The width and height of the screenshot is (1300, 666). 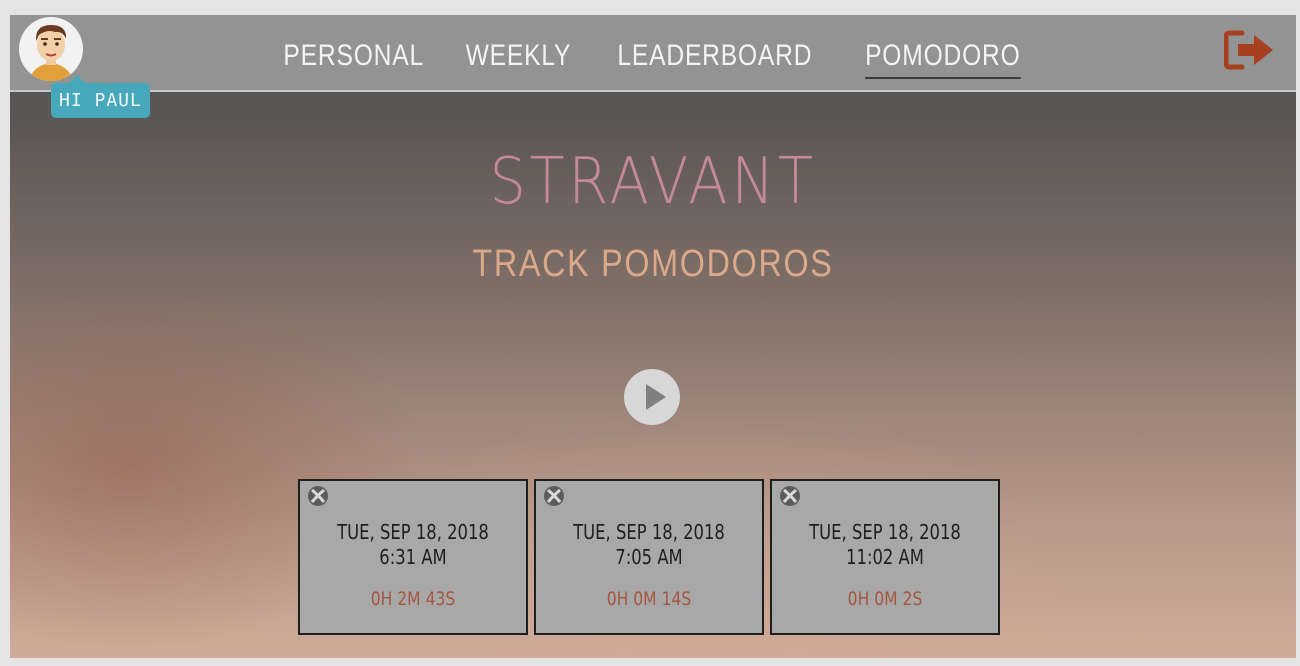 I want to click on session-time: 6:31 AM, so click(x=413, y=557).